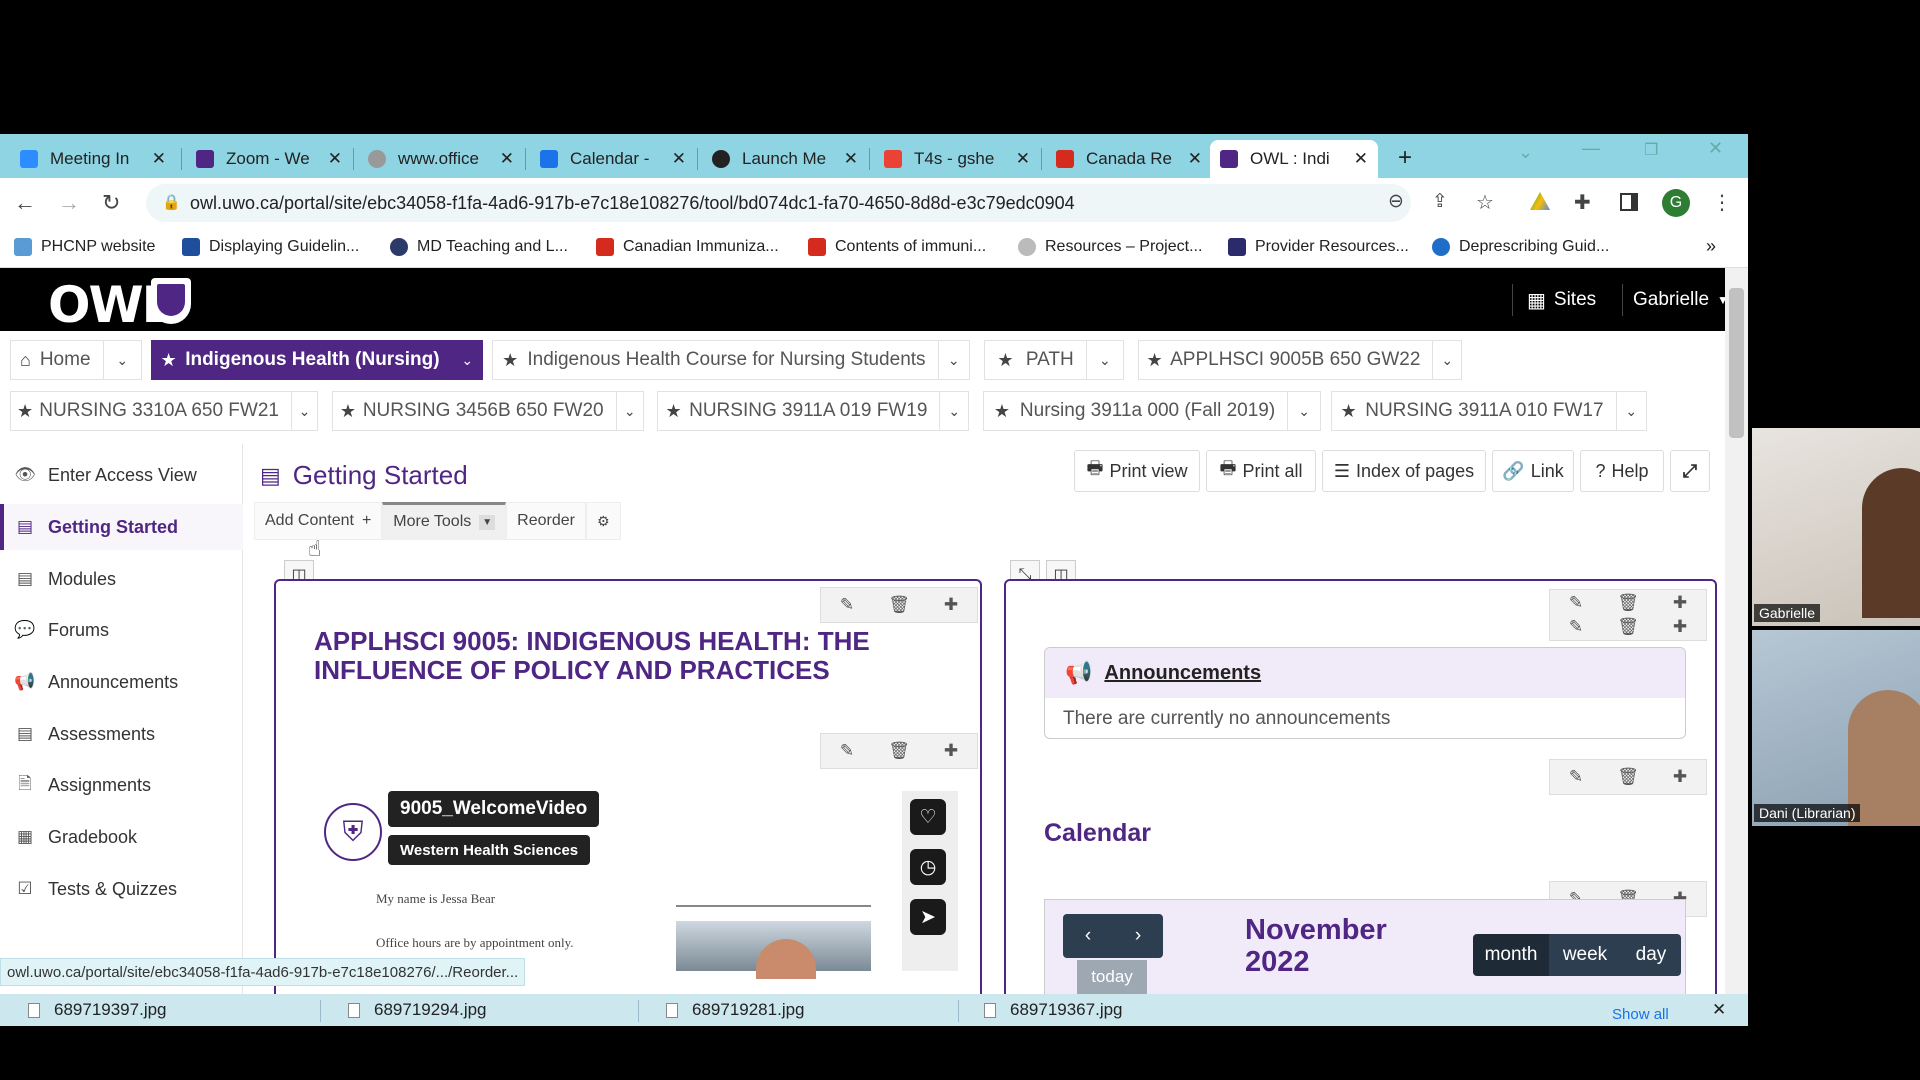 The image size is (1920, 1080). What do you see at coordinates (121, 579) in the screenshot?
I see `tool-modules: ▤ Modules` at bounding box center [121, 579].